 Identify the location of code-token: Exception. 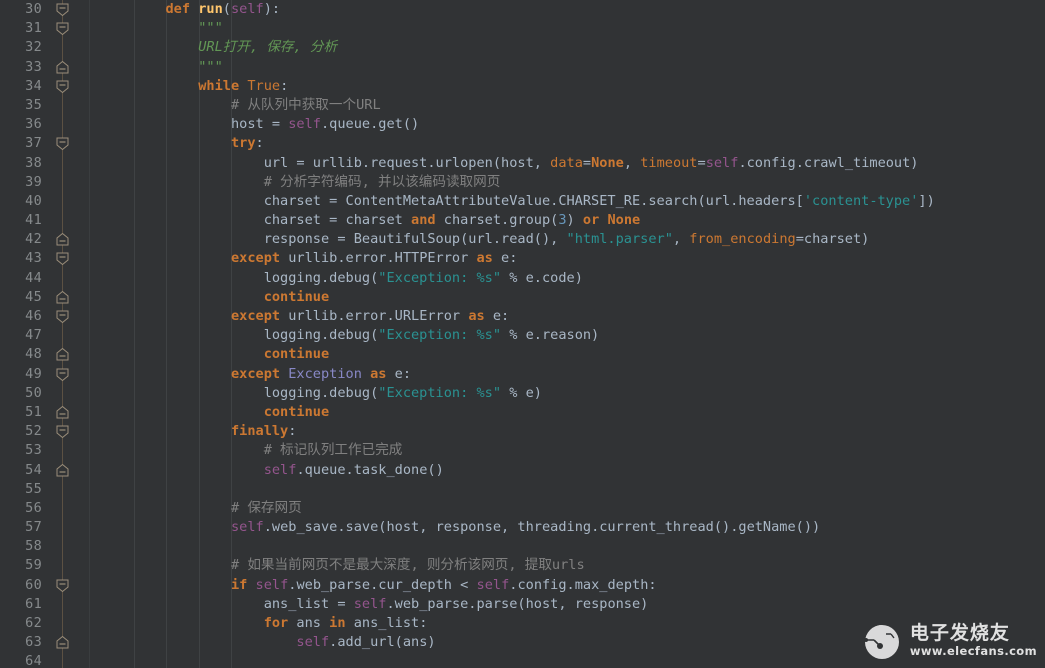
(325, 373).